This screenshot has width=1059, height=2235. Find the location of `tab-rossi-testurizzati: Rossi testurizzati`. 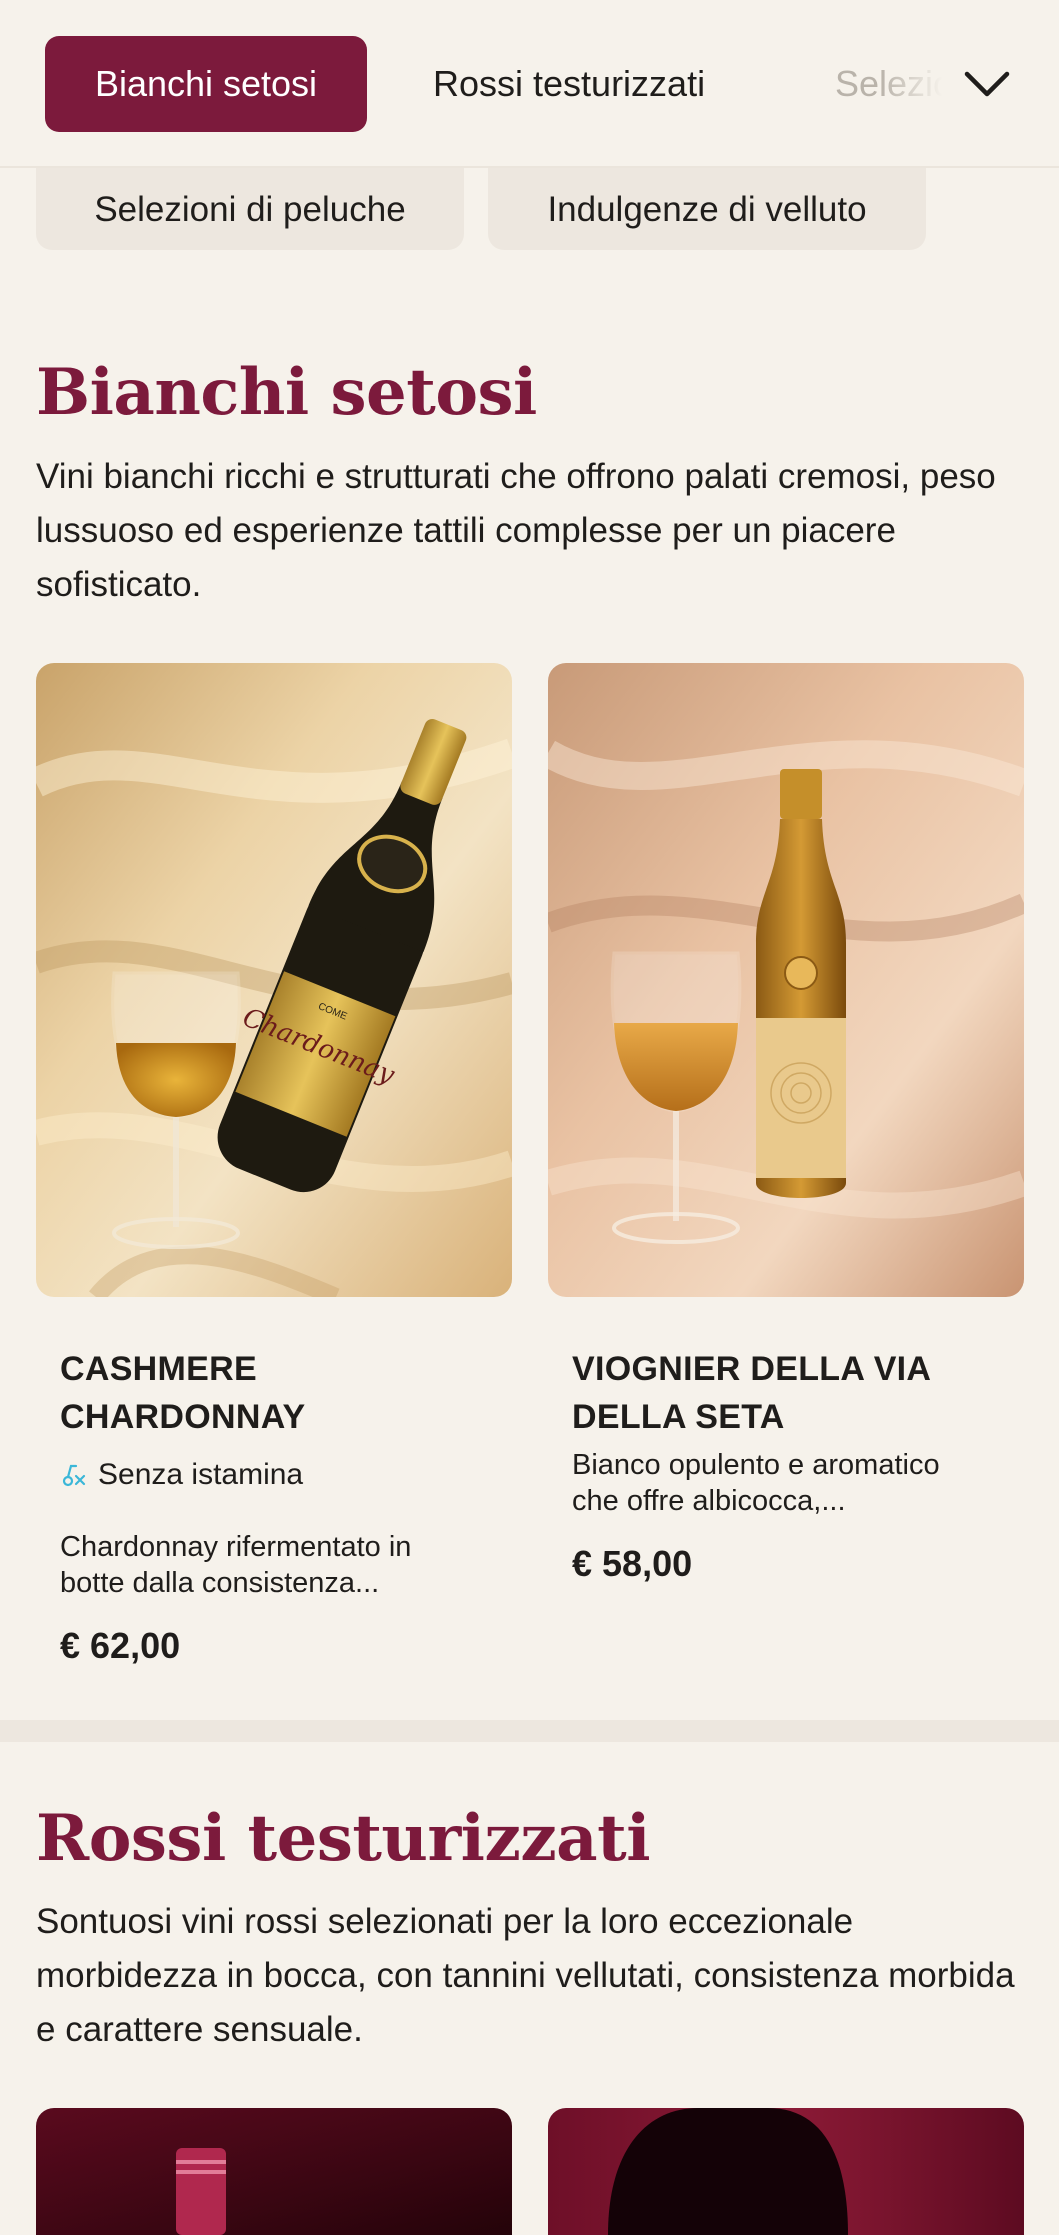

tab-rossi-testurizzati: Rossi testurizzati is located at coordinates (569, 84).